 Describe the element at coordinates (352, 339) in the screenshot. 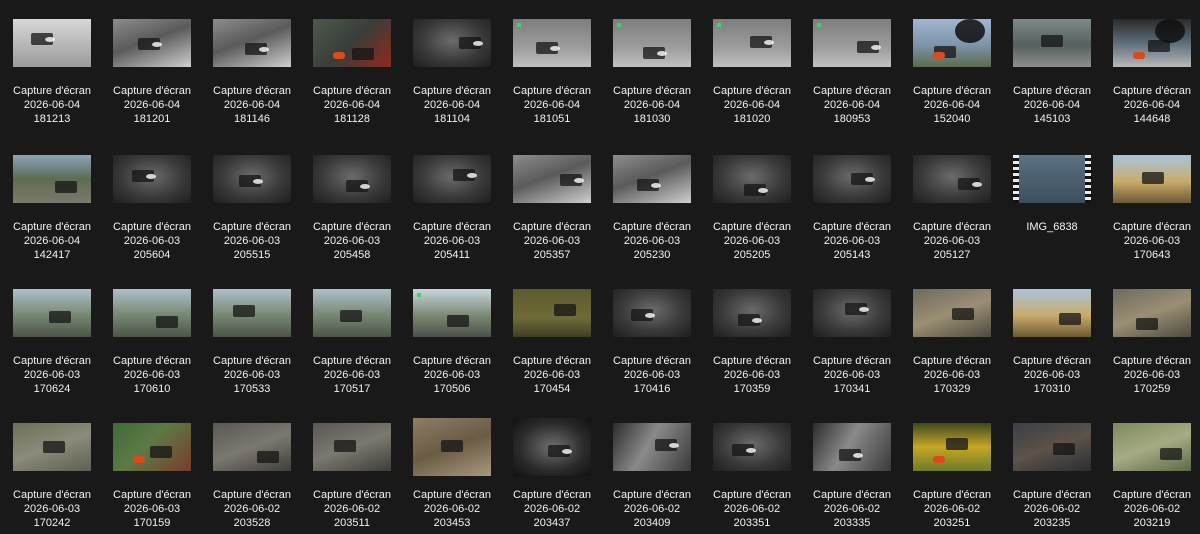

I see `file-item: Capture d'écran 2026-06-03 170517` at that location.